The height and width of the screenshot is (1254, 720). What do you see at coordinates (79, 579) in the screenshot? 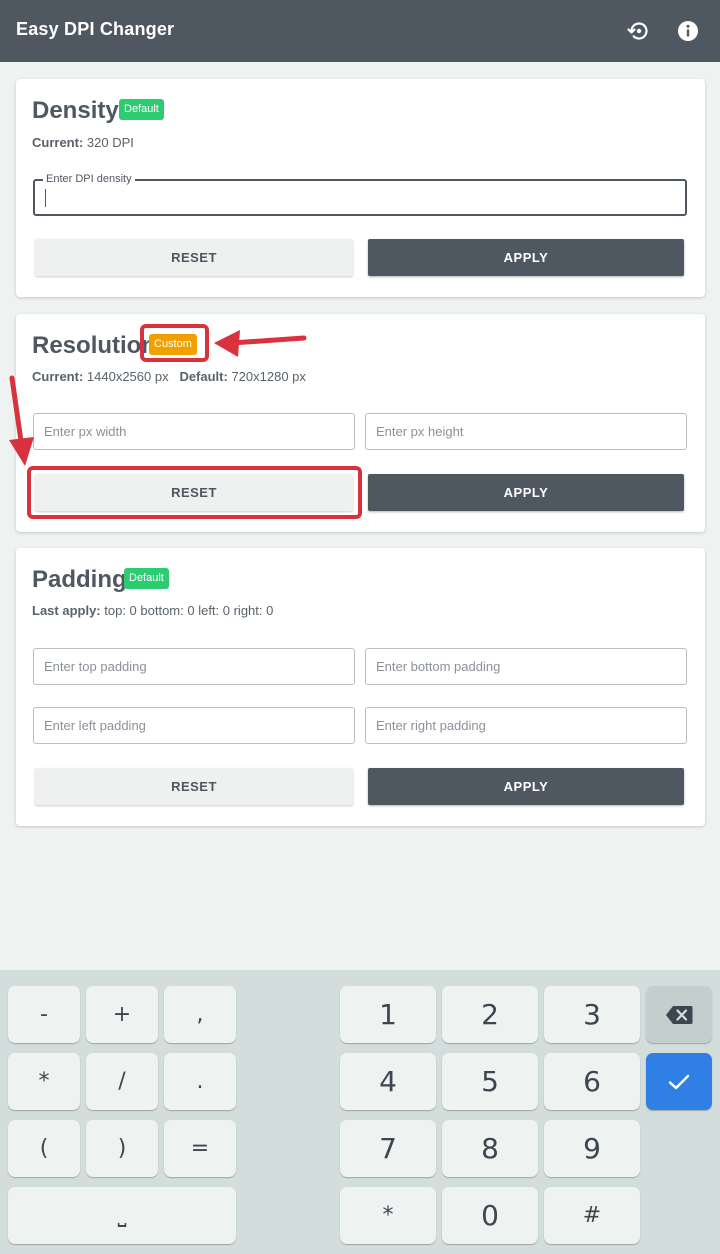
I see `padding-title: Padding` at bounding box center [79, 579].